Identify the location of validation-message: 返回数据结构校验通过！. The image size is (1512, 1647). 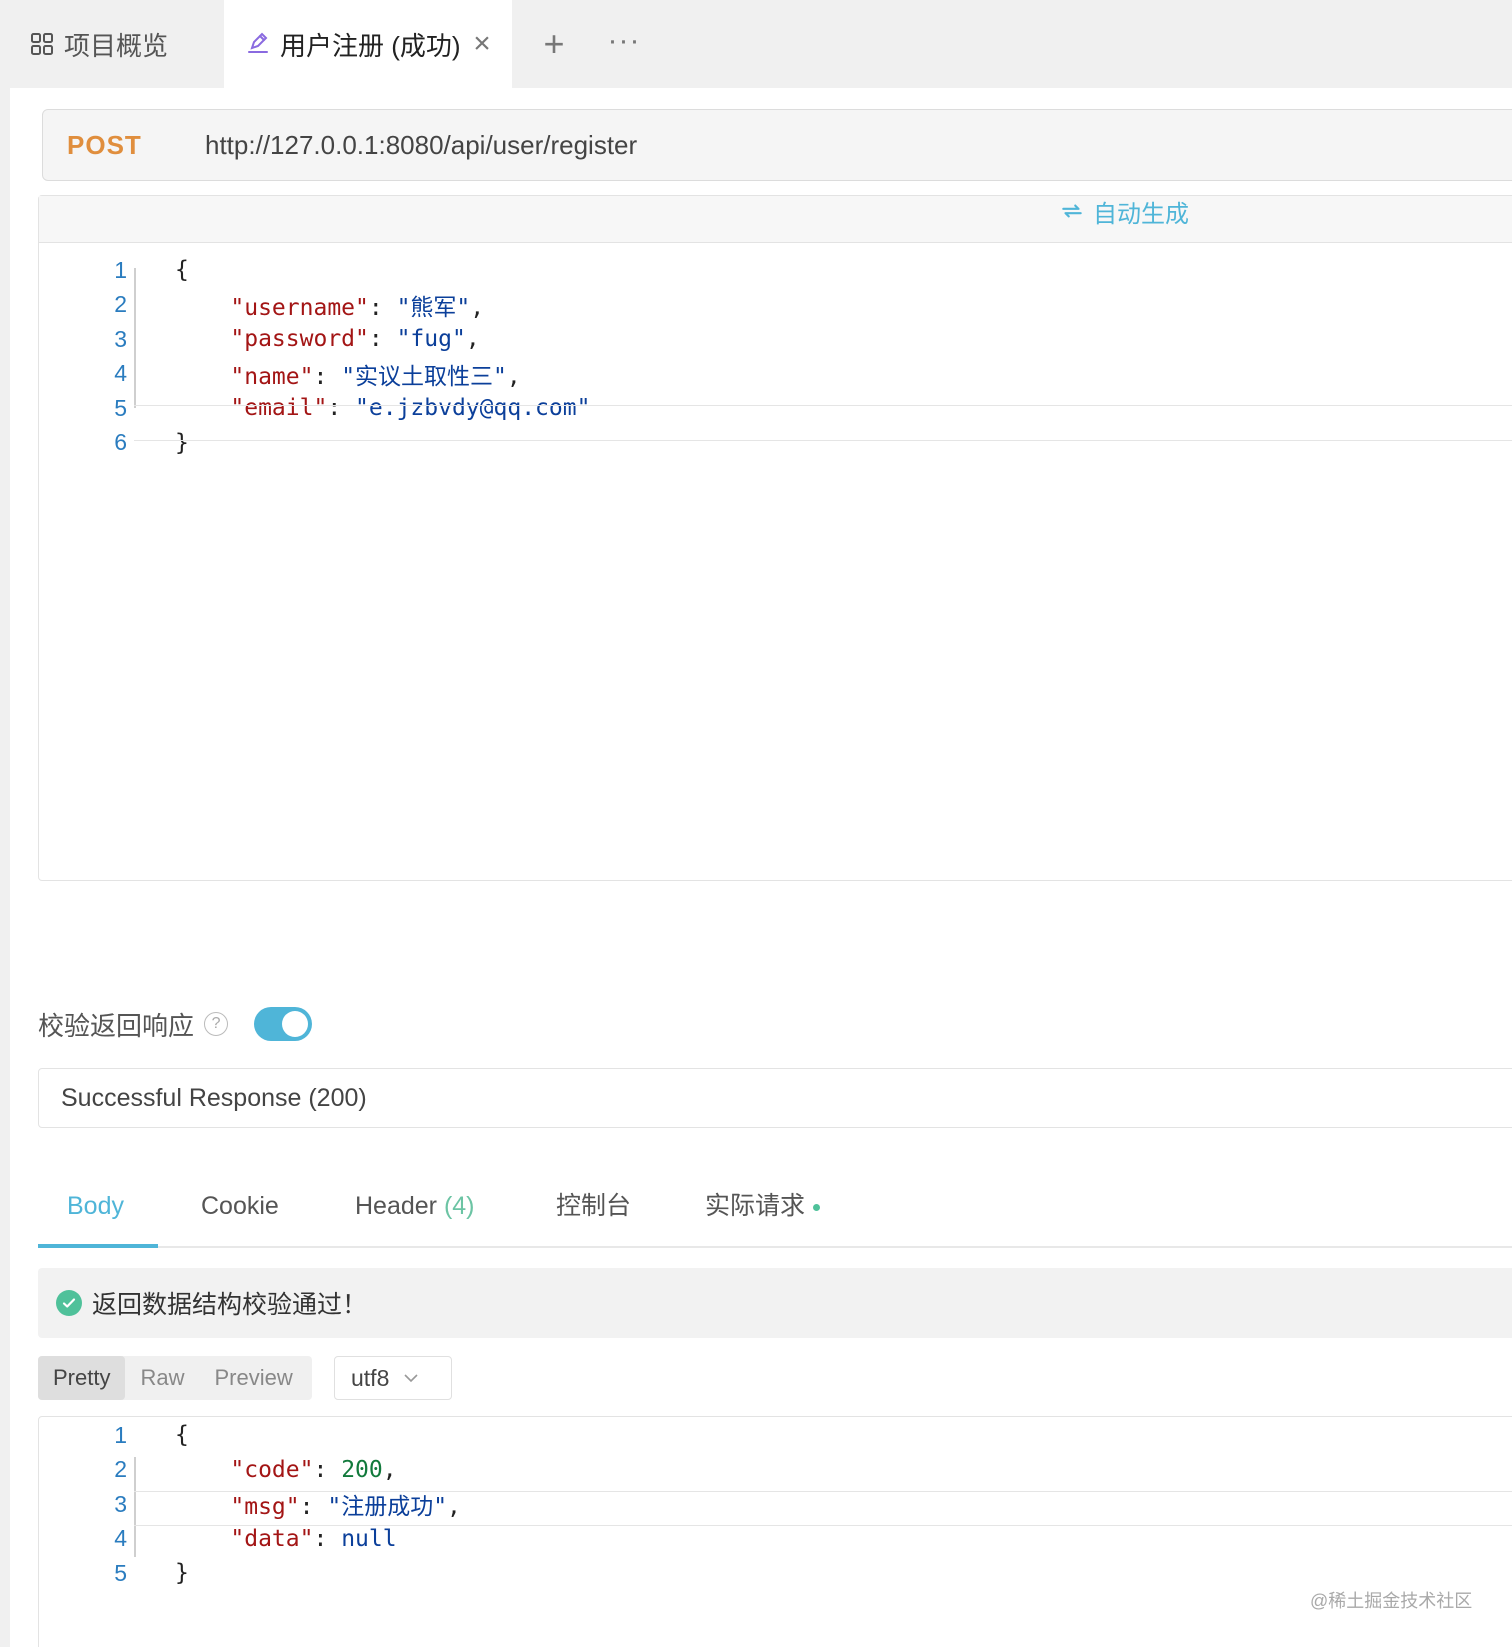
(230, 1305).